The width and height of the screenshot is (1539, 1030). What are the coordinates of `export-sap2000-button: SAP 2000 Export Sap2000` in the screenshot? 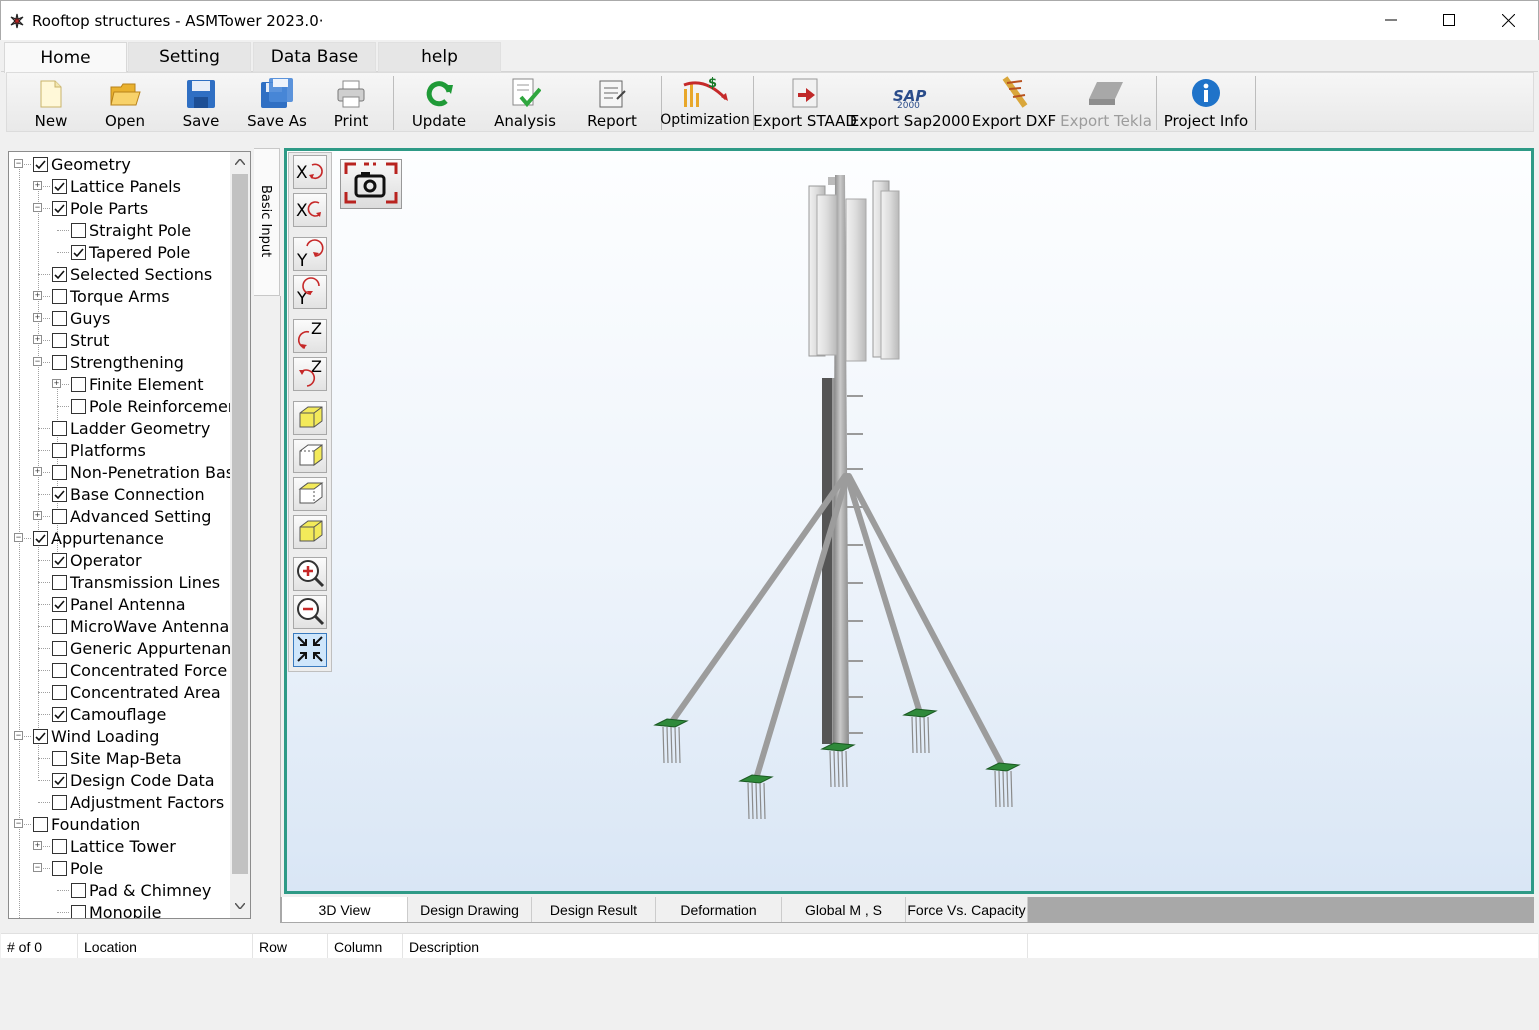 It's located at (910, 102).